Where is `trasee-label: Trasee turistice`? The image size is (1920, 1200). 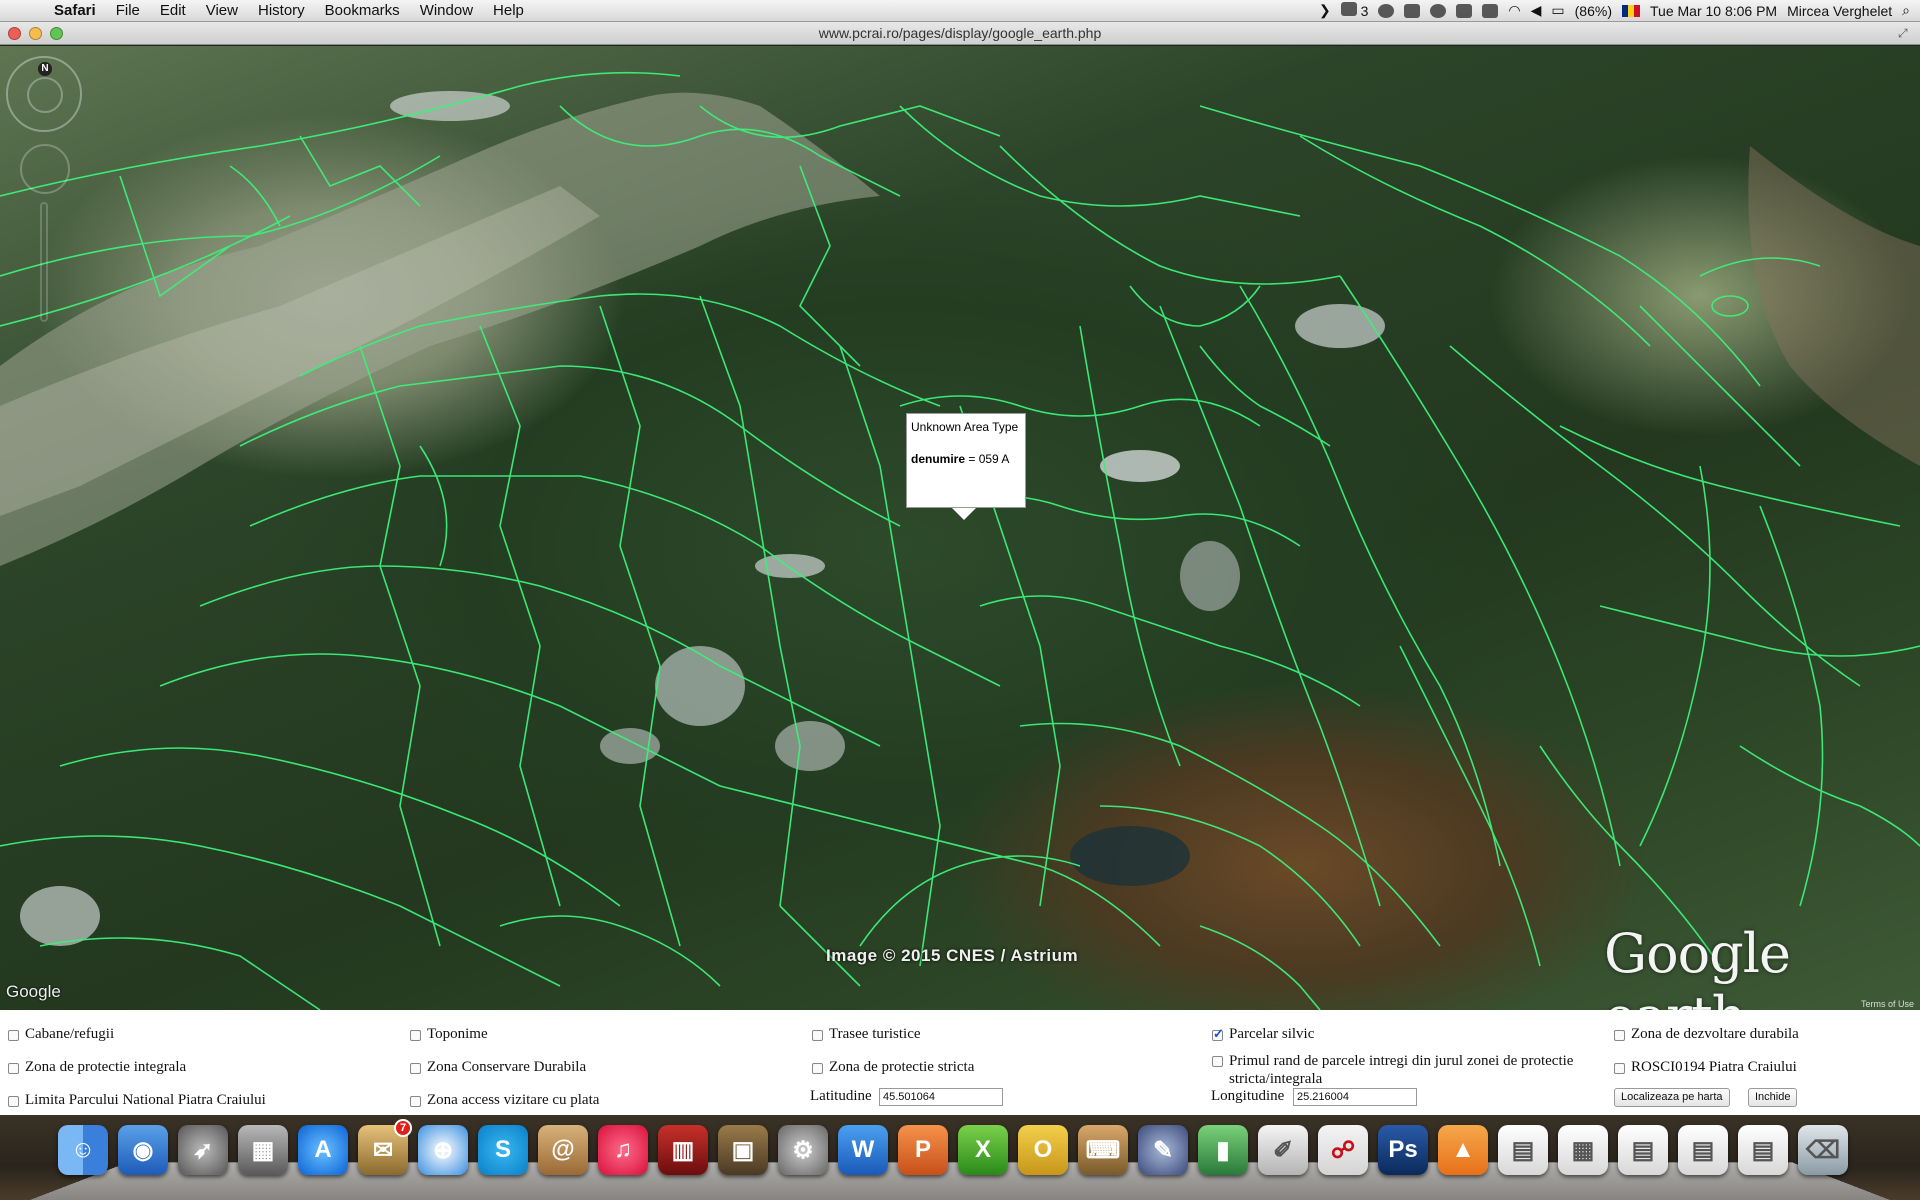 trasee-label: Trasee turistice is located at coordinates (875, 1034).